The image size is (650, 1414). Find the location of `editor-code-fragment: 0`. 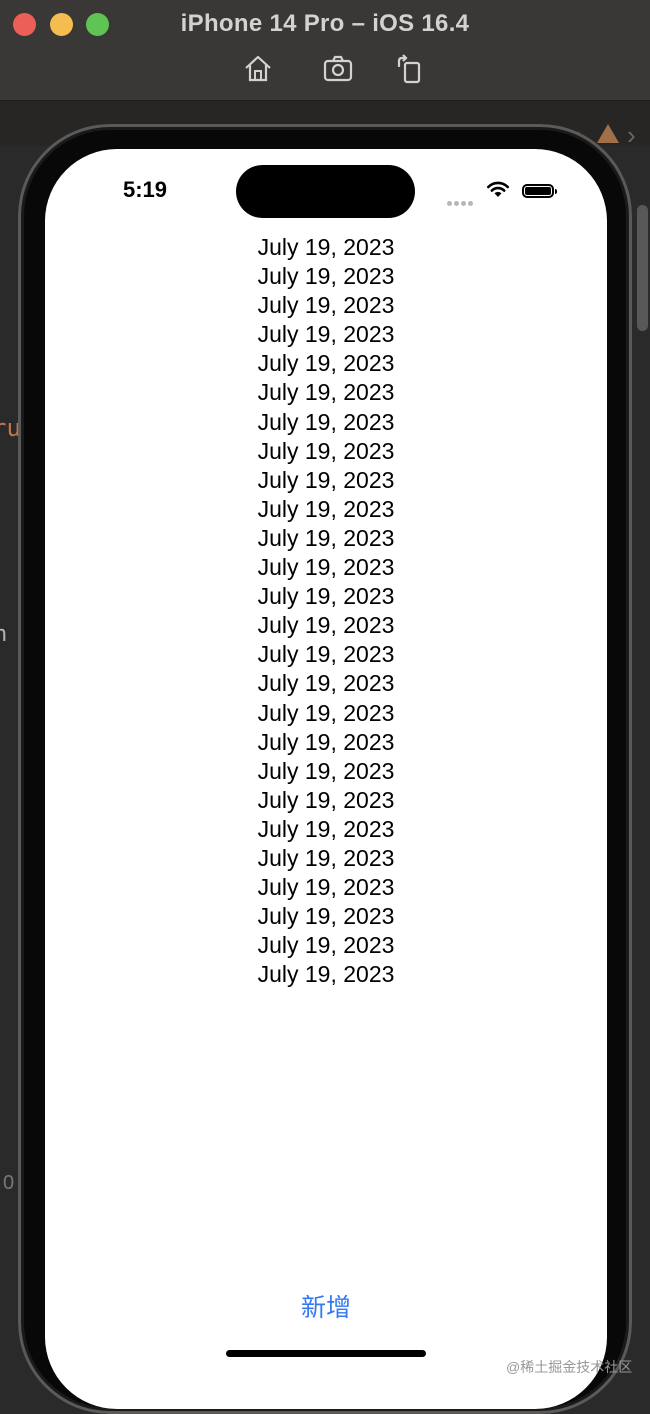

editor-code-fragment: 0 is located at coordinates (9, 1183).